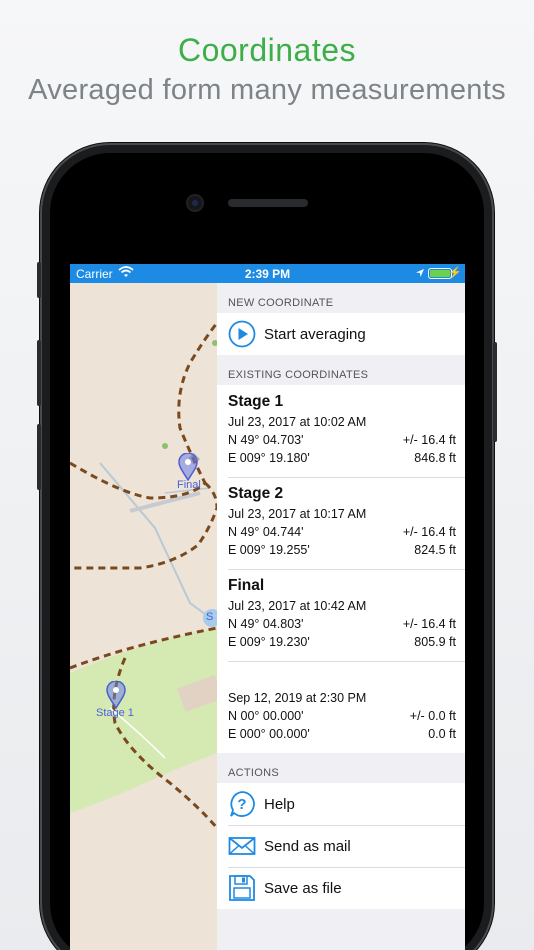  I want to click on coordinate-name: Final, so click(246, 585).